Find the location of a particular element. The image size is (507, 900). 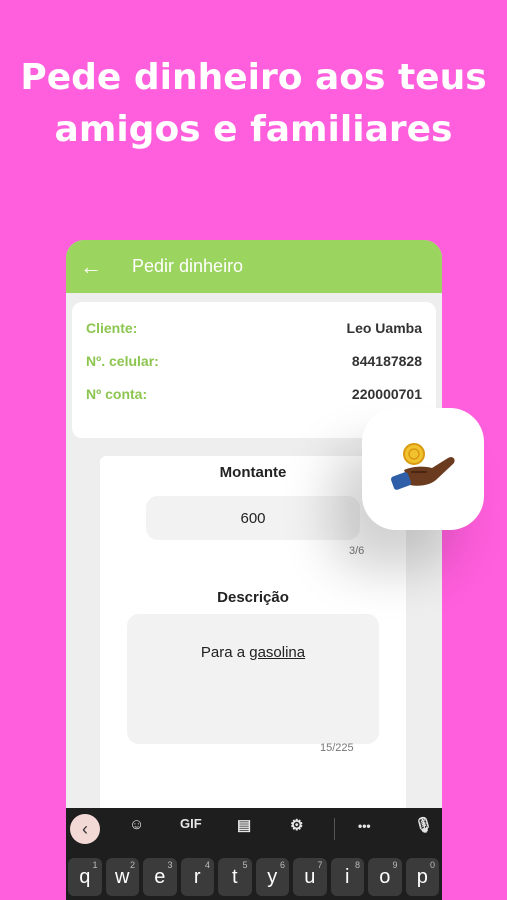

key-u: u7 is located at coordinates (310, 877).